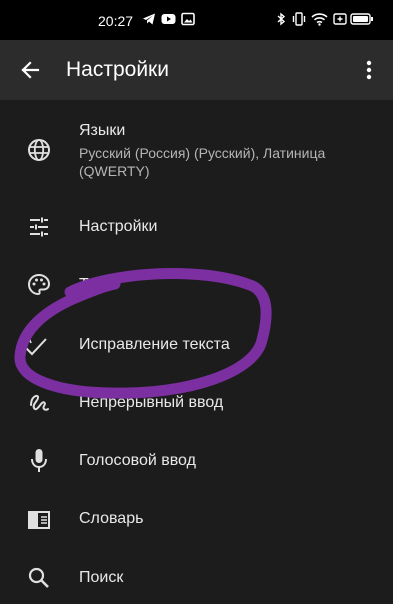  What do you see at coordinates (188, 21) in the screenshot?
I see `gallery-icon` at bounding box center [188, 21].